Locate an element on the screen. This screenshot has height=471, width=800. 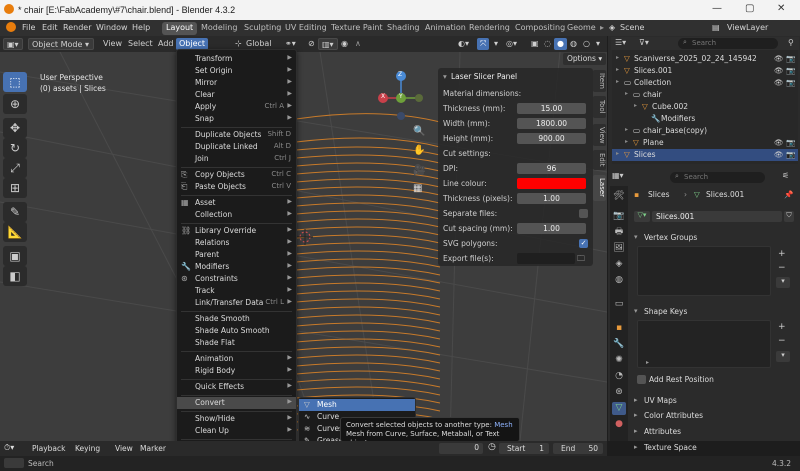
object-menu-item-quick-effects: Quick Effects ▶ is located at coordinates (236, 387).